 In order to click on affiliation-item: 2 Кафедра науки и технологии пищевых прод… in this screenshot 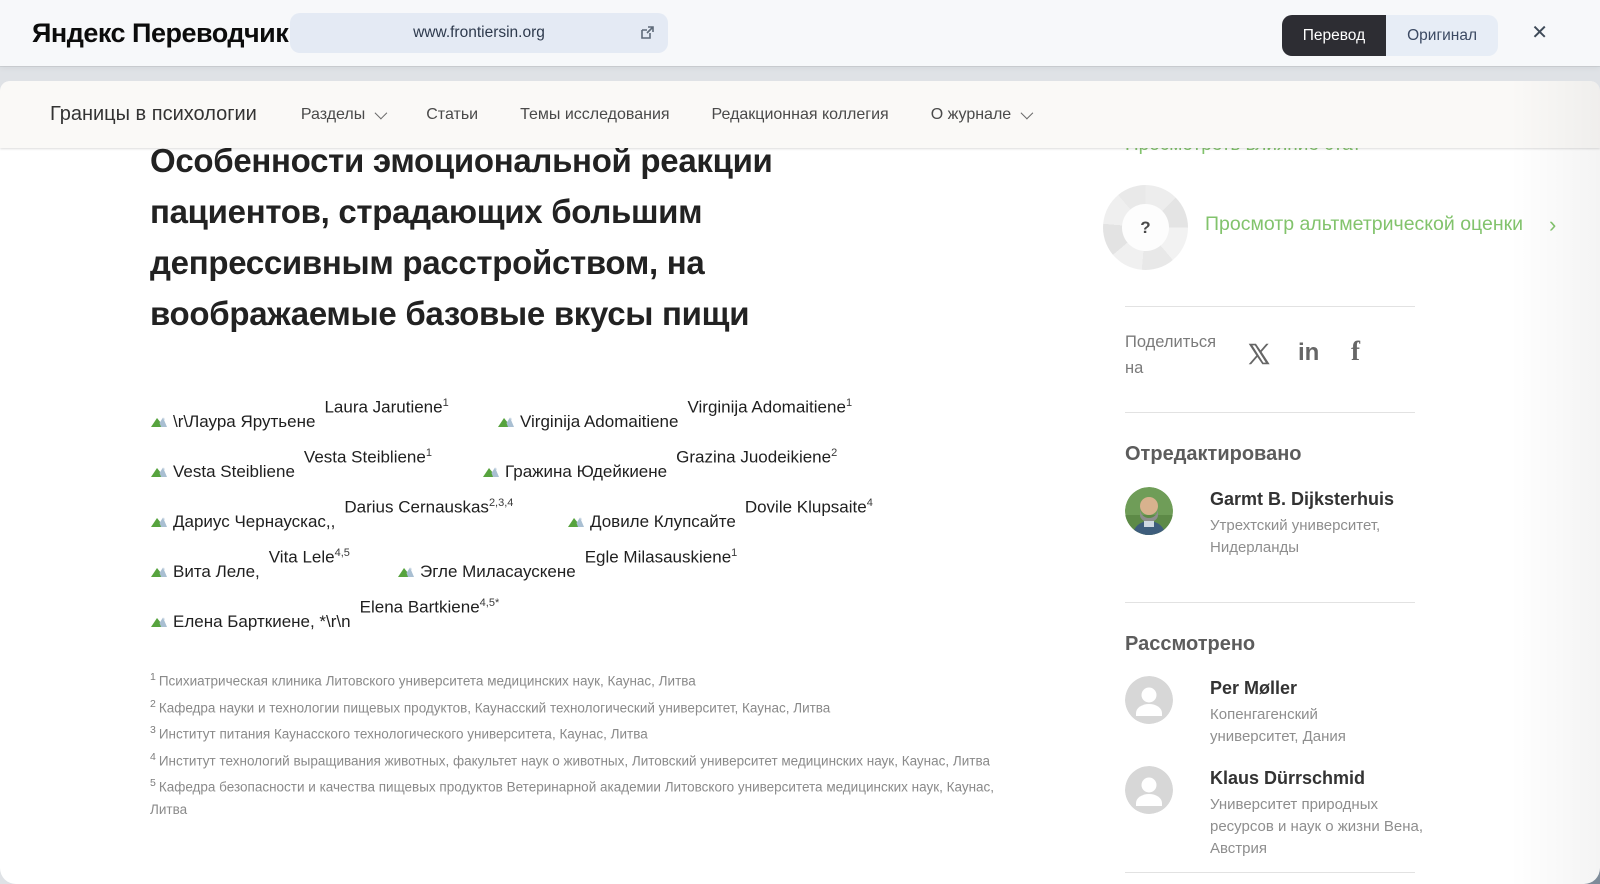, I will do `click(490, 706)`.